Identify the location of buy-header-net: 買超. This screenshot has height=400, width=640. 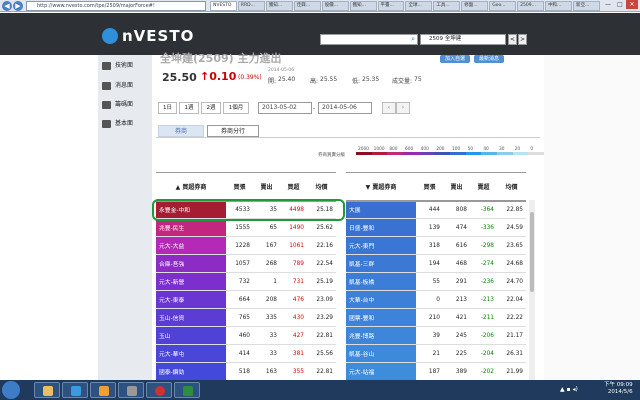
(293, 187).